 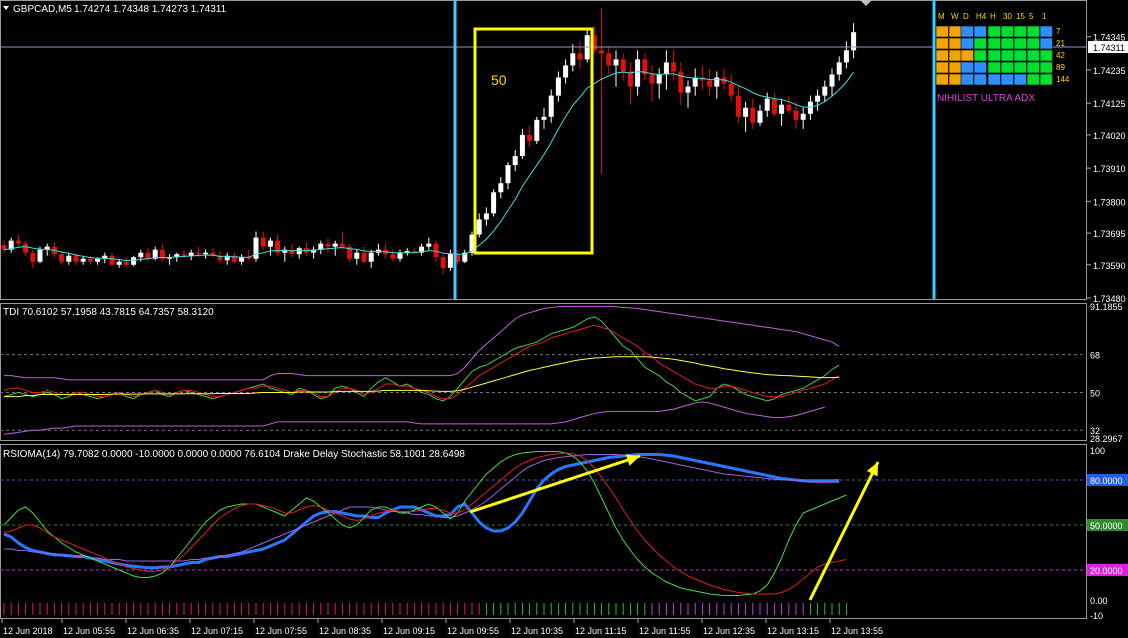 I want to click on adx-indicator-label: NIHILIST ULTRA ADX, so click(x=986, y=98).